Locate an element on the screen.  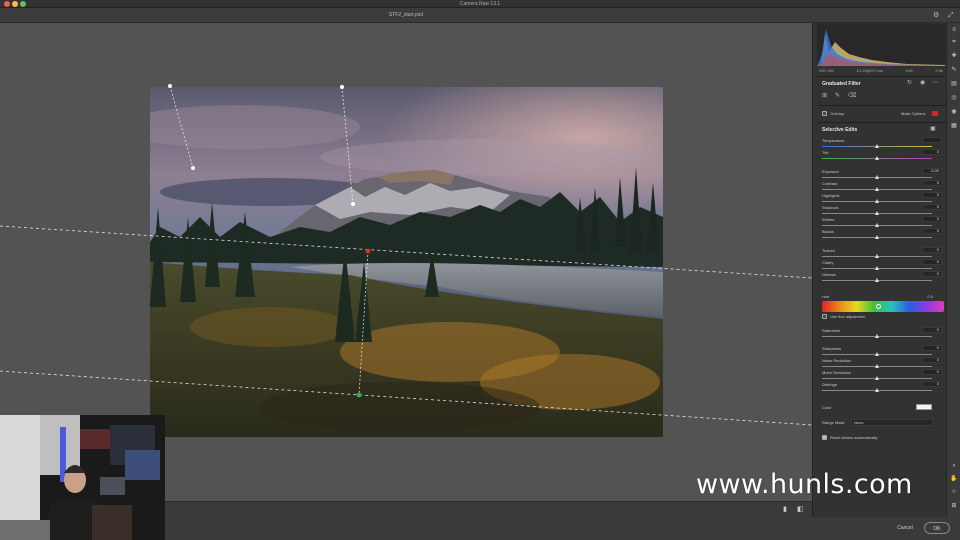
healing-icon: ✚ is located at coordinates (953, 56).